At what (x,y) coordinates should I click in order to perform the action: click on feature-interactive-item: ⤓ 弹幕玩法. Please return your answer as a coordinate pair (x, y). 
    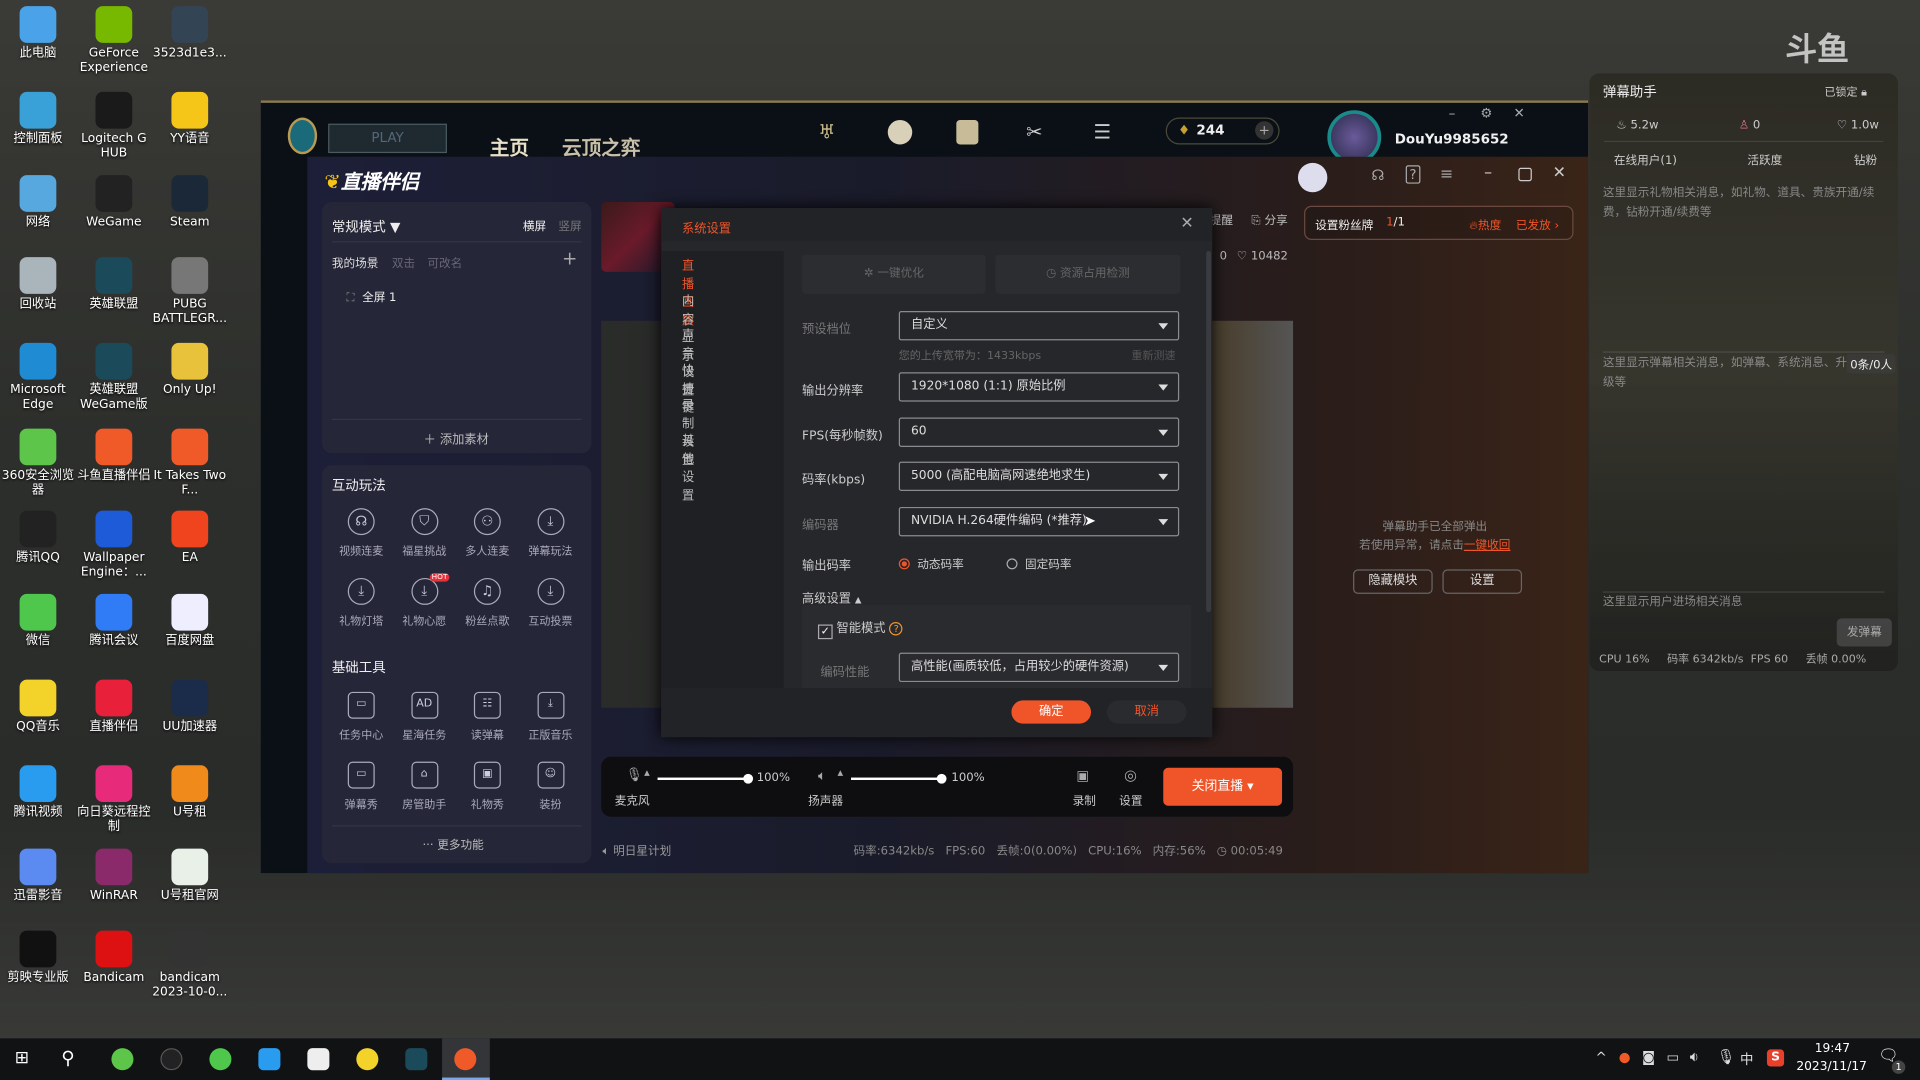
    Looking at the image, I should click on (551, 533).